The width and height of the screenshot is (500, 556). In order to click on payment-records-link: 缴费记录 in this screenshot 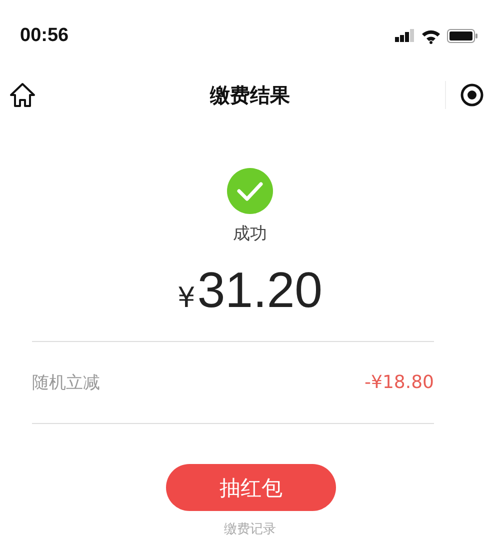, I will do `click(250, 529)`.